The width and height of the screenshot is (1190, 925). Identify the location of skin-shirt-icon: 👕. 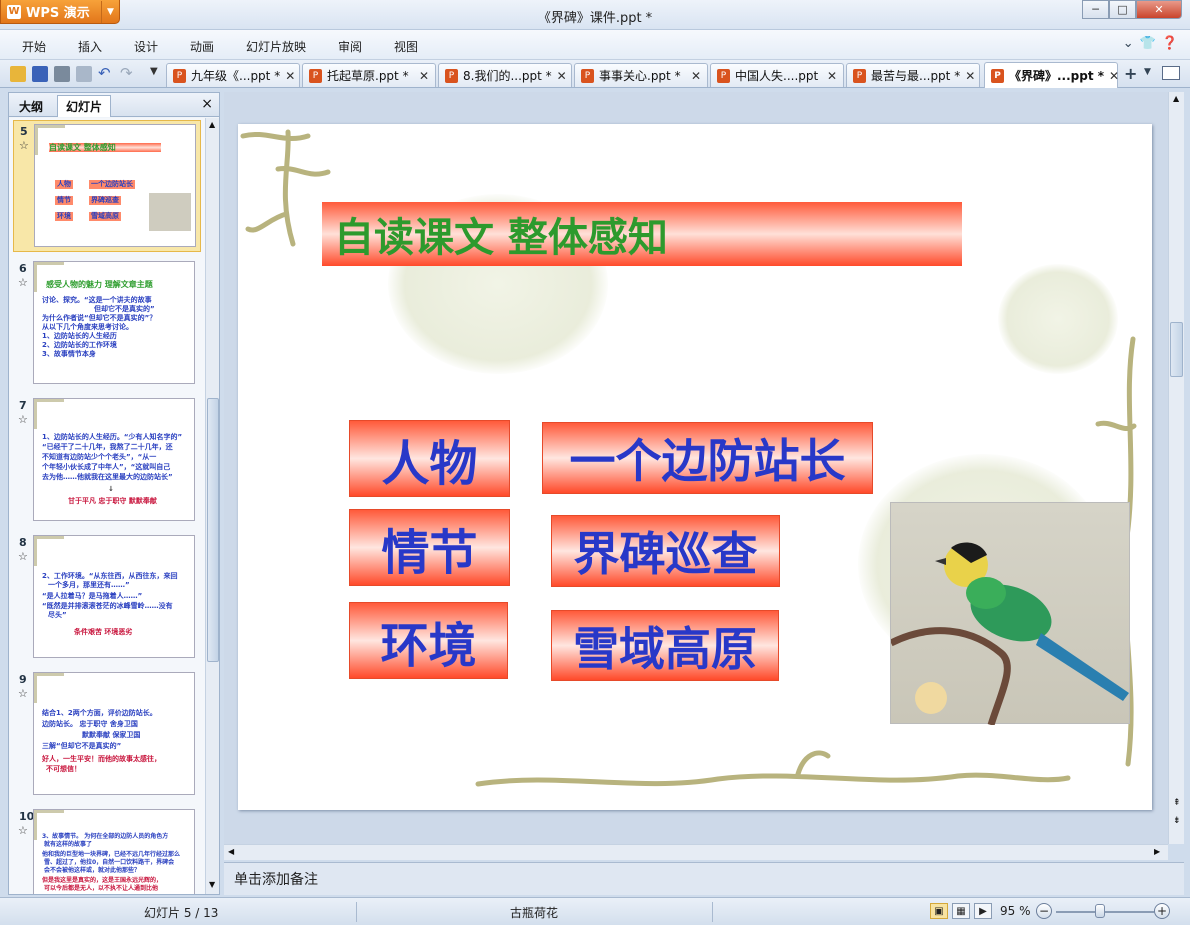
(1148, 43).